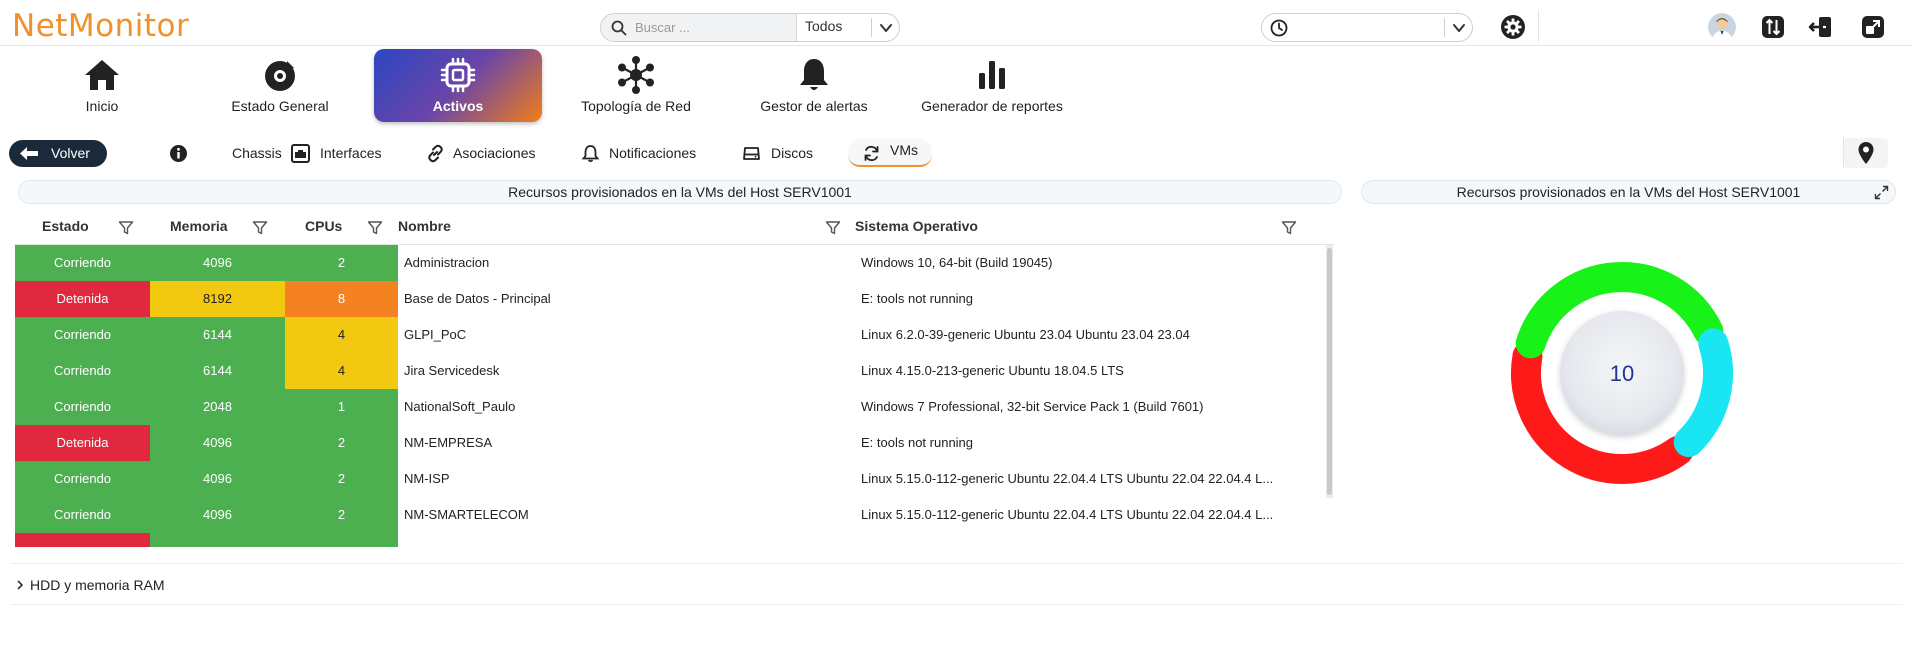 The width and height of the screenshot is (1913, 648). I want to click on column-header-cpus: CPUs, so click(323, 226).